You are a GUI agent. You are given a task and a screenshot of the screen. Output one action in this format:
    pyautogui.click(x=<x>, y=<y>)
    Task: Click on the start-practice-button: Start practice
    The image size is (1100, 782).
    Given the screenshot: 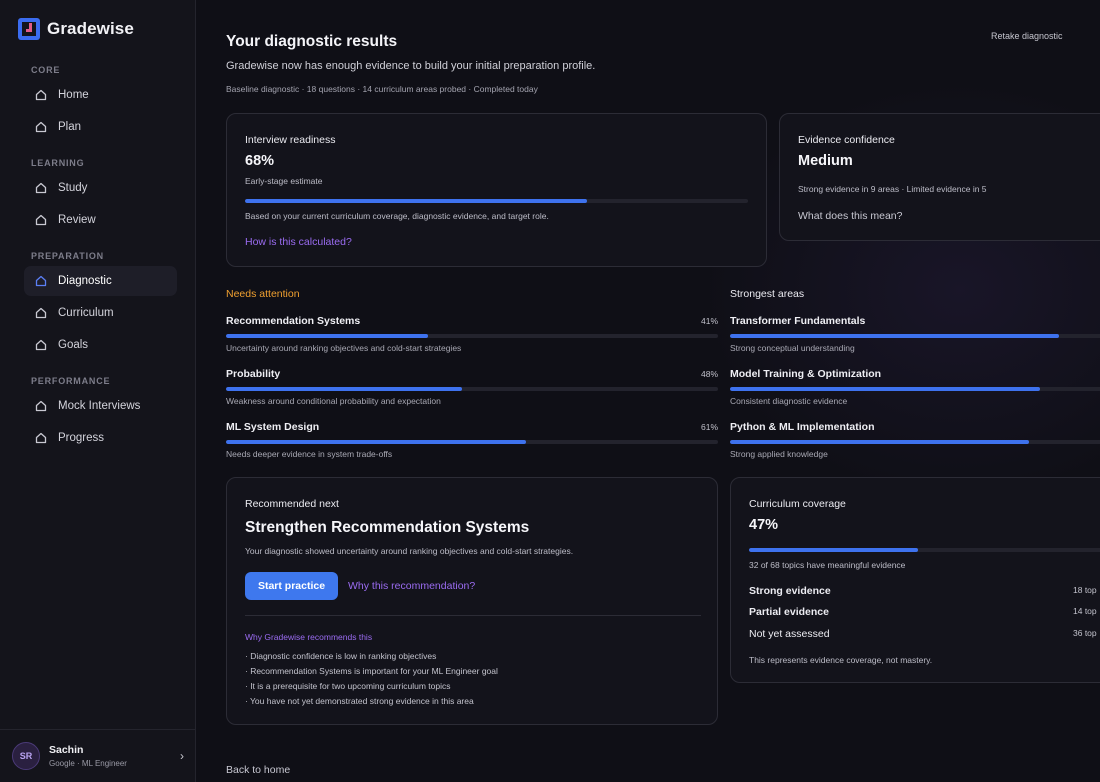 What is the action you would take?
    pyautogui.click(x=291, y=586)
    